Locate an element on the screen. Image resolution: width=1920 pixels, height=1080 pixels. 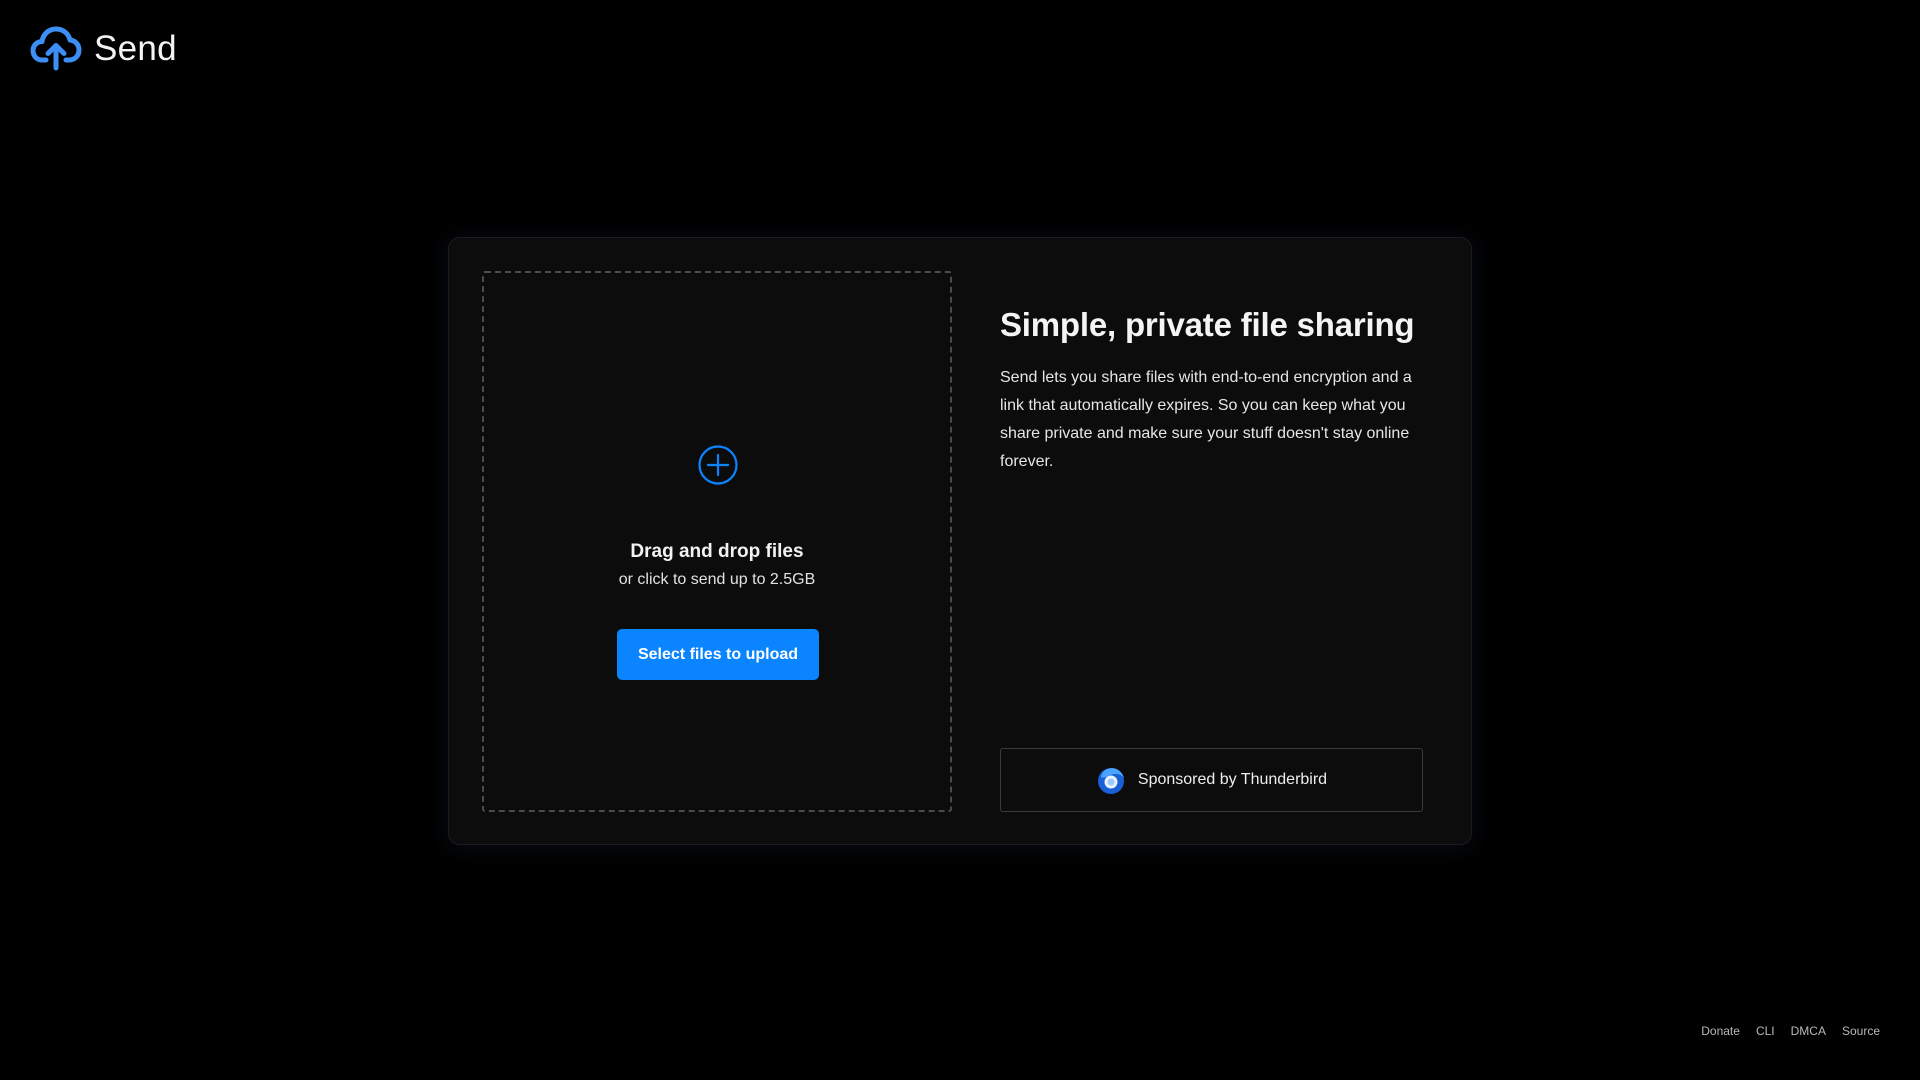
footer-link-cli: CLI is located at coordinates (1765, 1031).